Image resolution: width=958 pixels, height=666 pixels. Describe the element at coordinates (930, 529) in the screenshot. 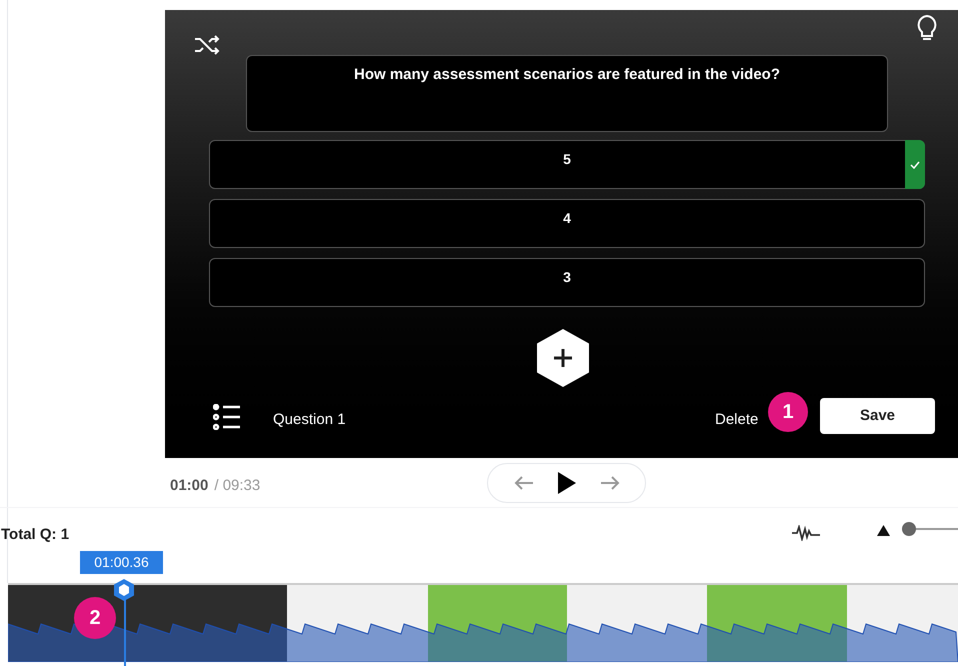

I see `zoom-slider` at that location.